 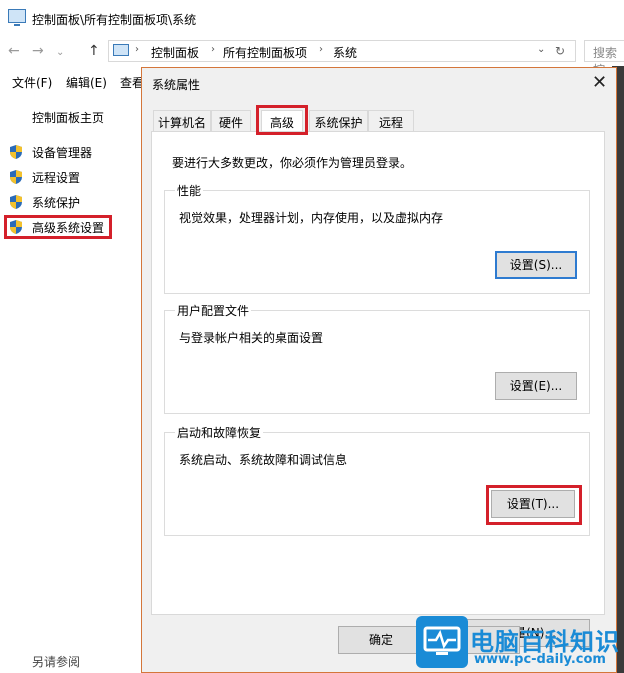 I want to click on explorer-titlebar: 控制面板\所有控制面板项\系统, so click(x=312, y=19).